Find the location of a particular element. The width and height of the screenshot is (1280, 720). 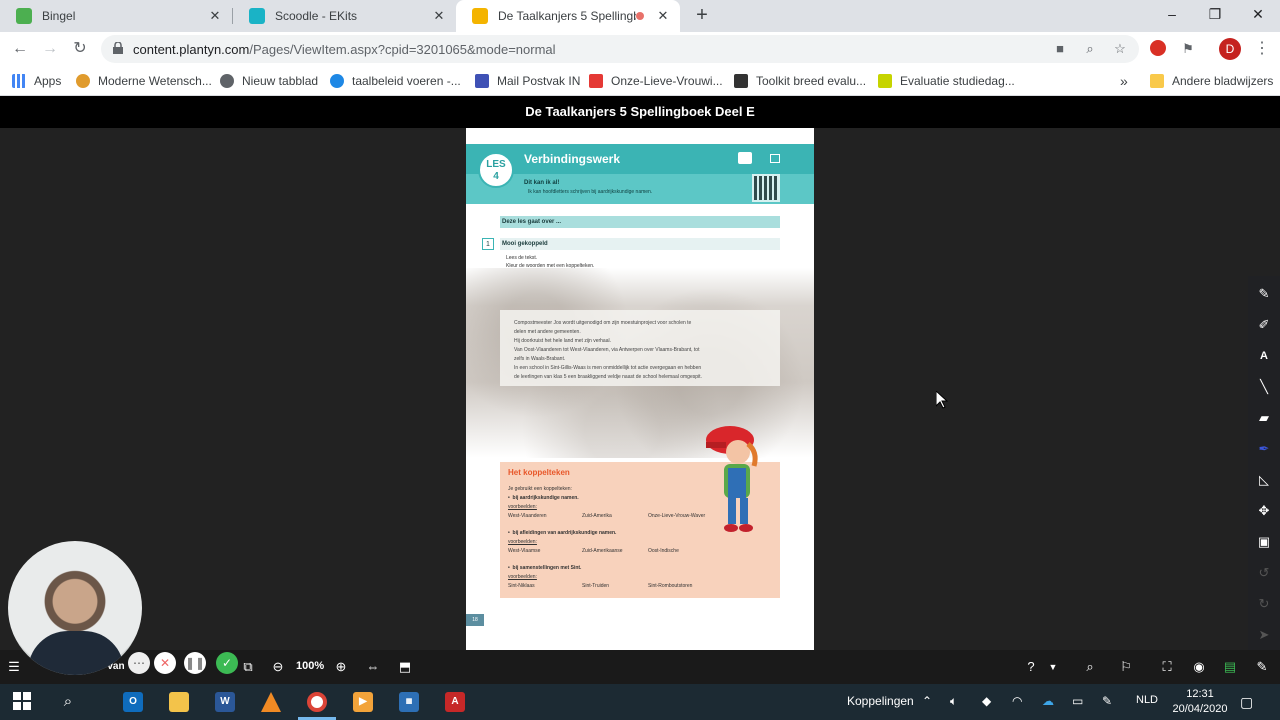

tab-bingel: Bingel ✕ is located at coordinates (116, 16).